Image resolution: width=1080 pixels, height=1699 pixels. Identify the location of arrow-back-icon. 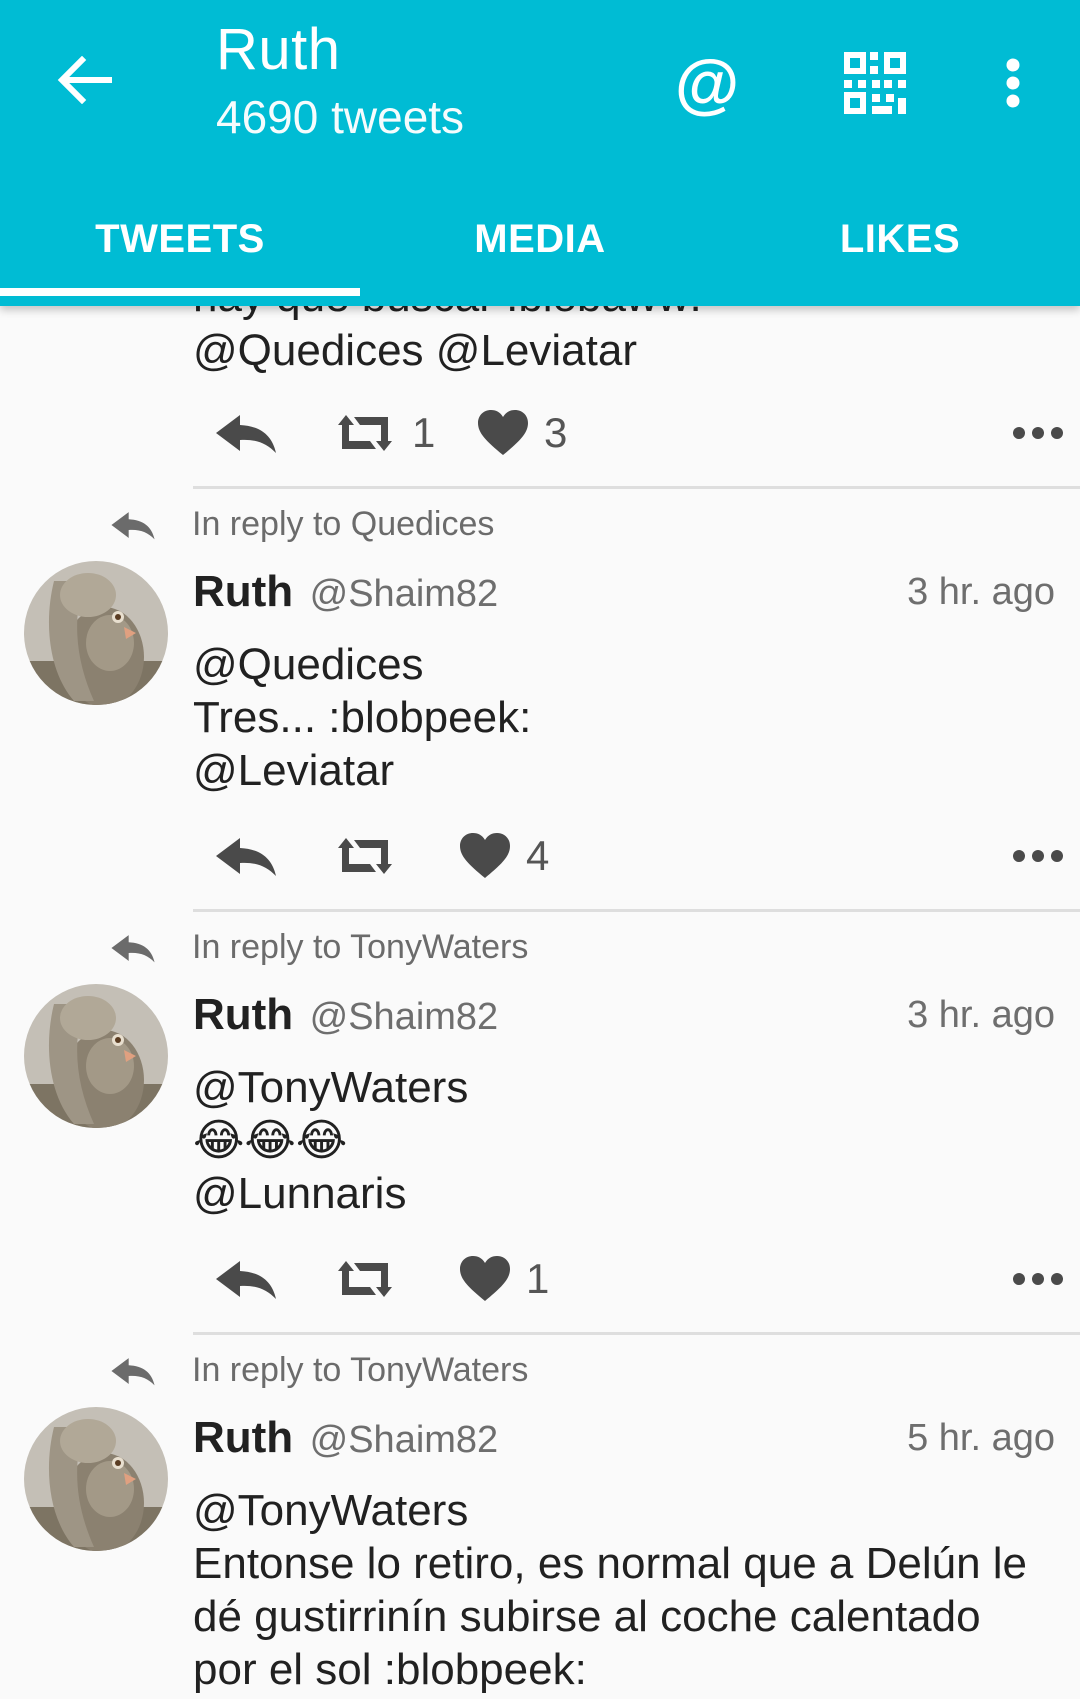
(84, 80).